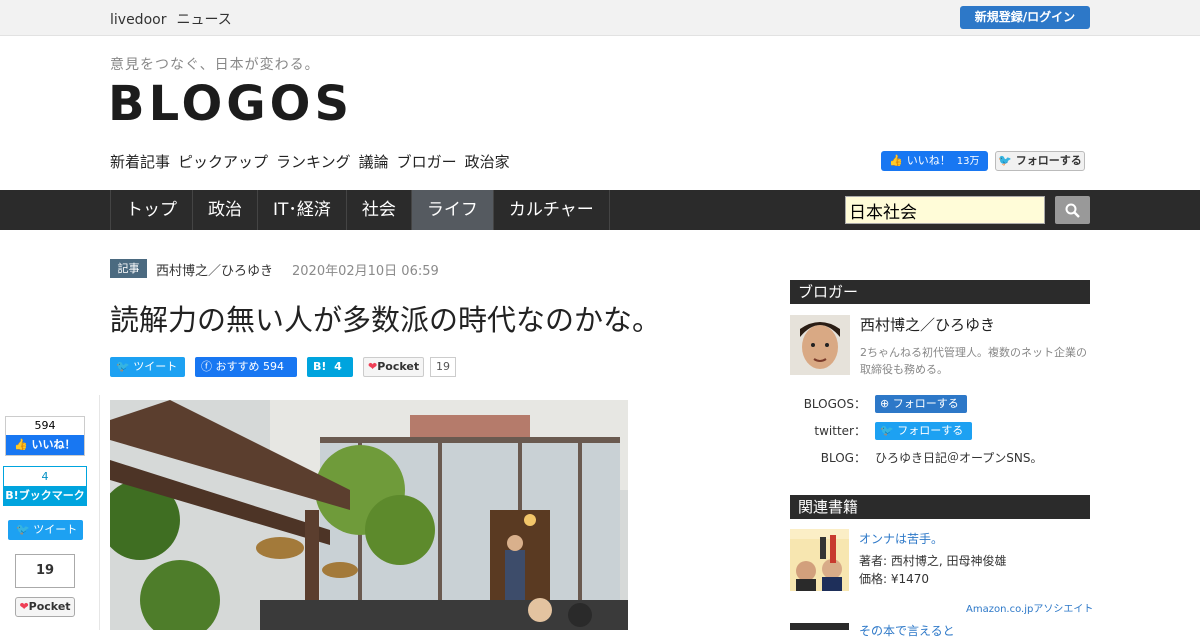 The image size is (1200, 639). What do you see at coordinates (225, 210) in the screenshot?
I see `nav-item-politics: 政治` at bounding box center [225, 210].